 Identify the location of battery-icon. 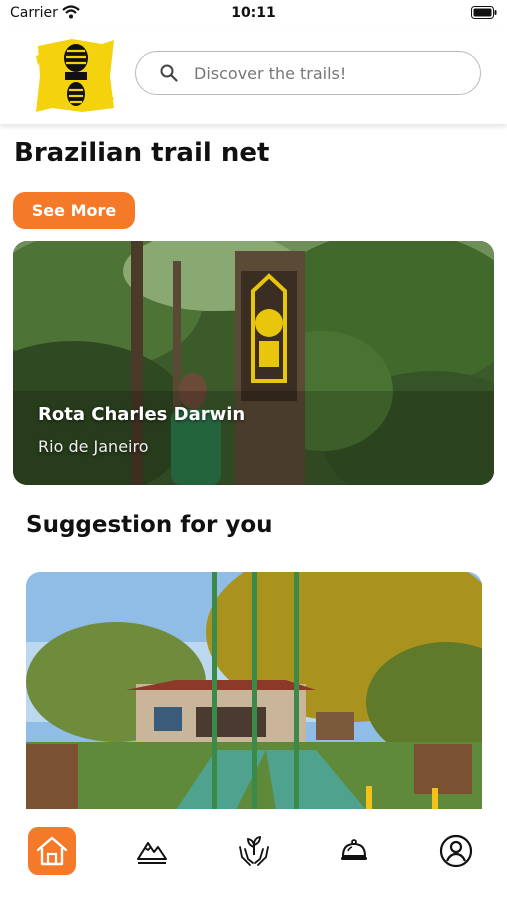
(484, 12).